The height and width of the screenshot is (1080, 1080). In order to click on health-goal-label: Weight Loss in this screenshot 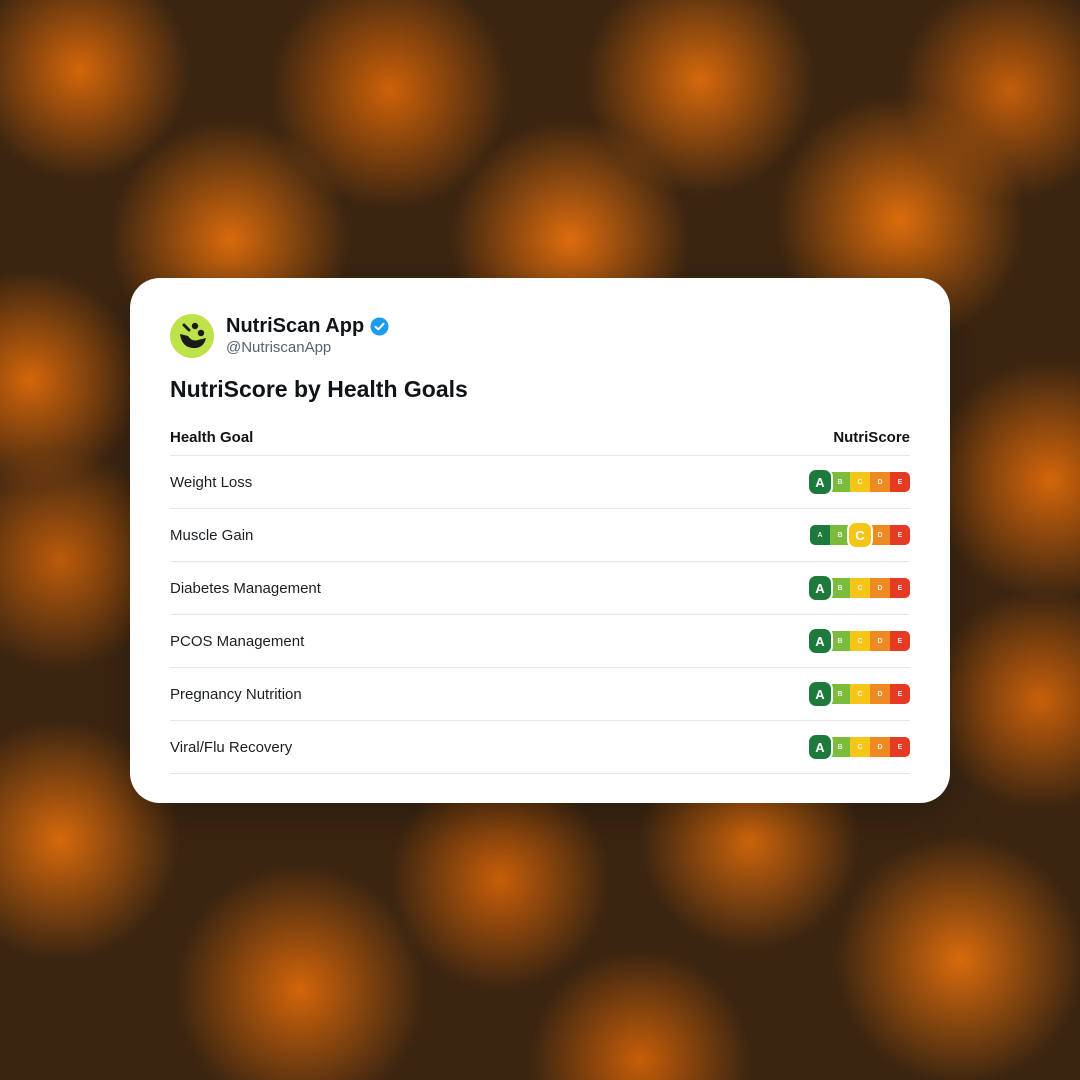, I will do `click(393, 482)`.